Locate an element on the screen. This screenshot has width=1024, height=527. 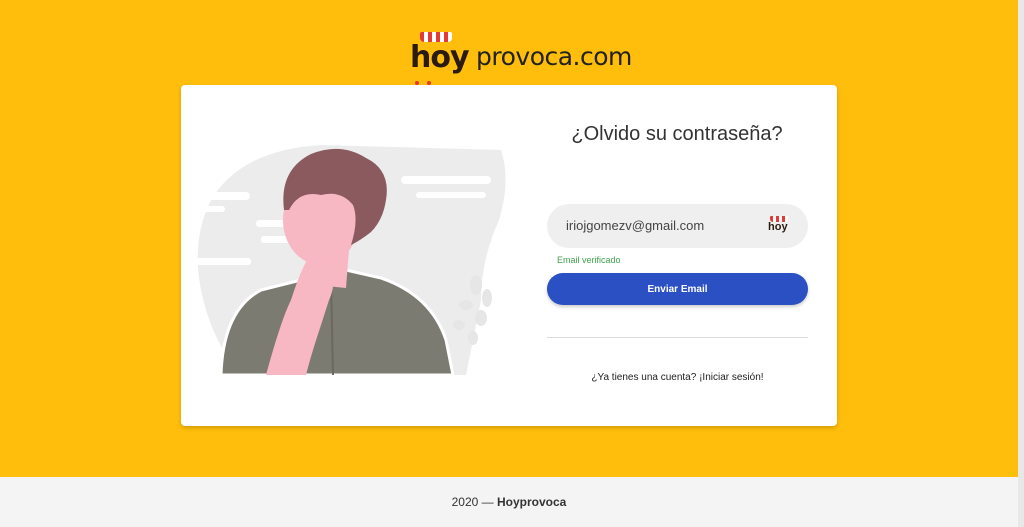
footer-text: 2020 — Hoyprovoca is located at coordinates (509, 502).